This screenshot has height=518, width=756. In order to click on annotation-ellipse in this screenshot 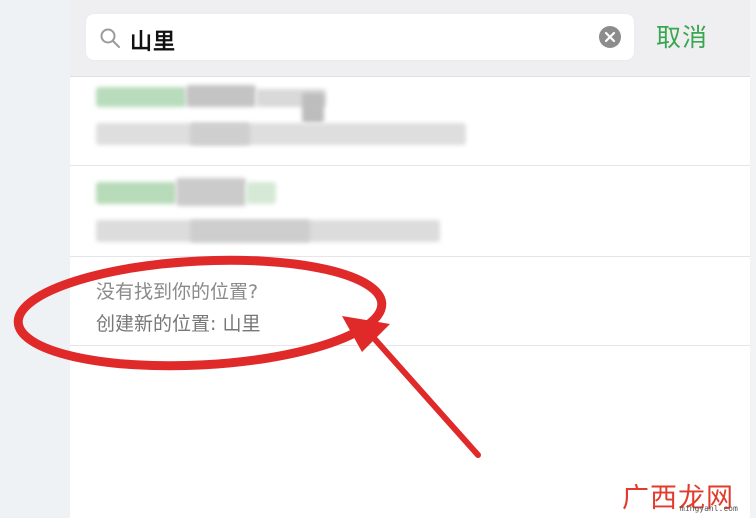, I will do `click(200, 313)`.